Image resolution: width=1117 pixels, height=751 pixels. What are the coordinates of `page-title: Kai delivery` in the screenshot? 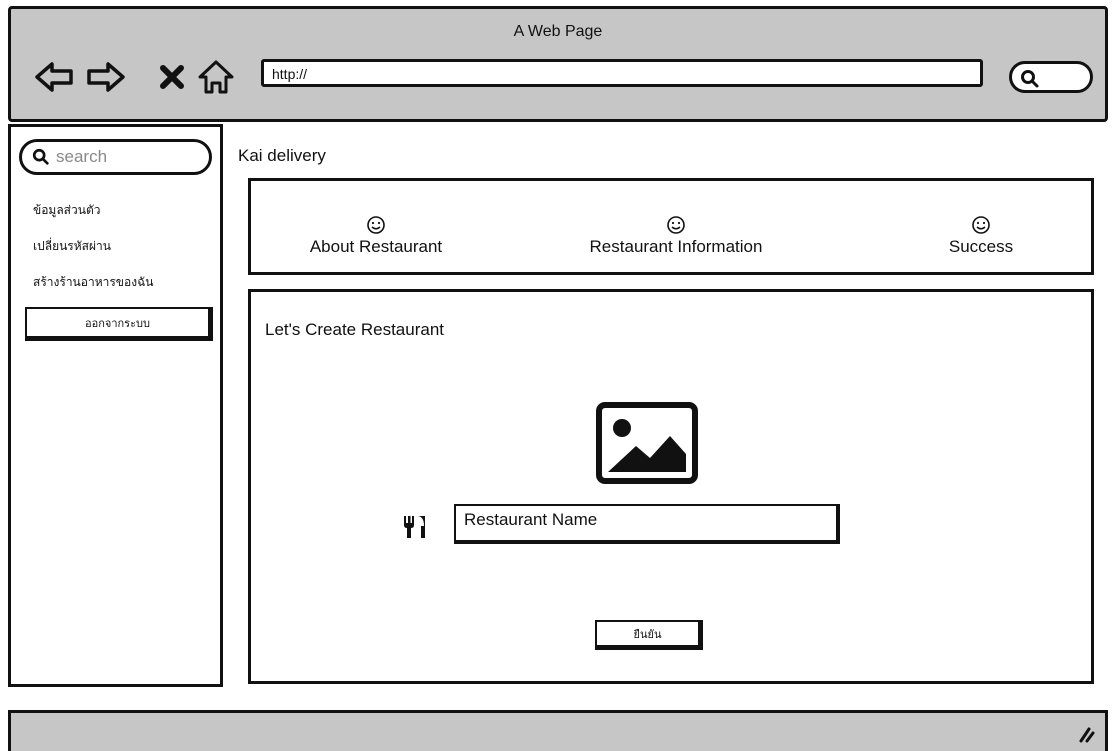 It's located at (282, 155).